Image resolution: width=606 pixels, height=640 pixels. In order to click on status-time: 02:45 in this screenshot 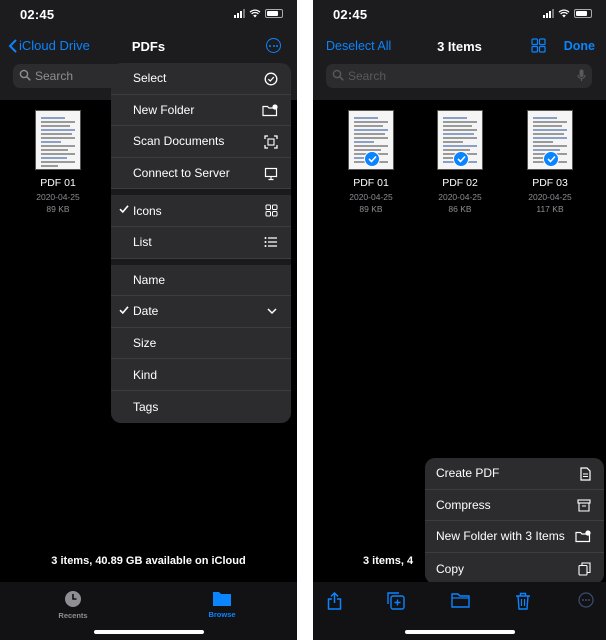, I will do `click(350, 14)`.